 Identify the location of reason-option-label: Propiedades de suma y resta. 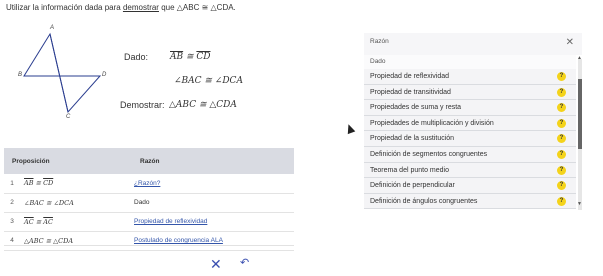
(416, 108).